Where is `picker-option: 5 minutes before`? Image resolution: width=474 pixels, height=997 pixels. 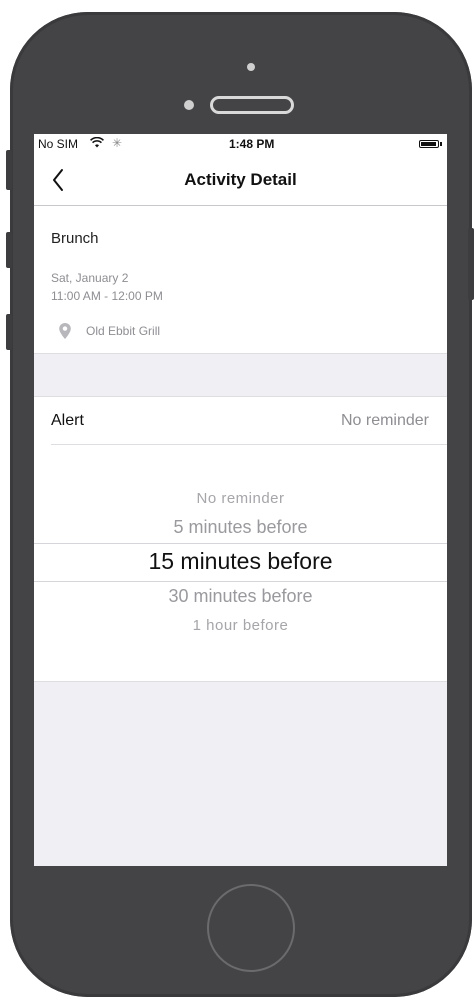 picker-option: 5 minutes before is located at coordinates (240, 527).